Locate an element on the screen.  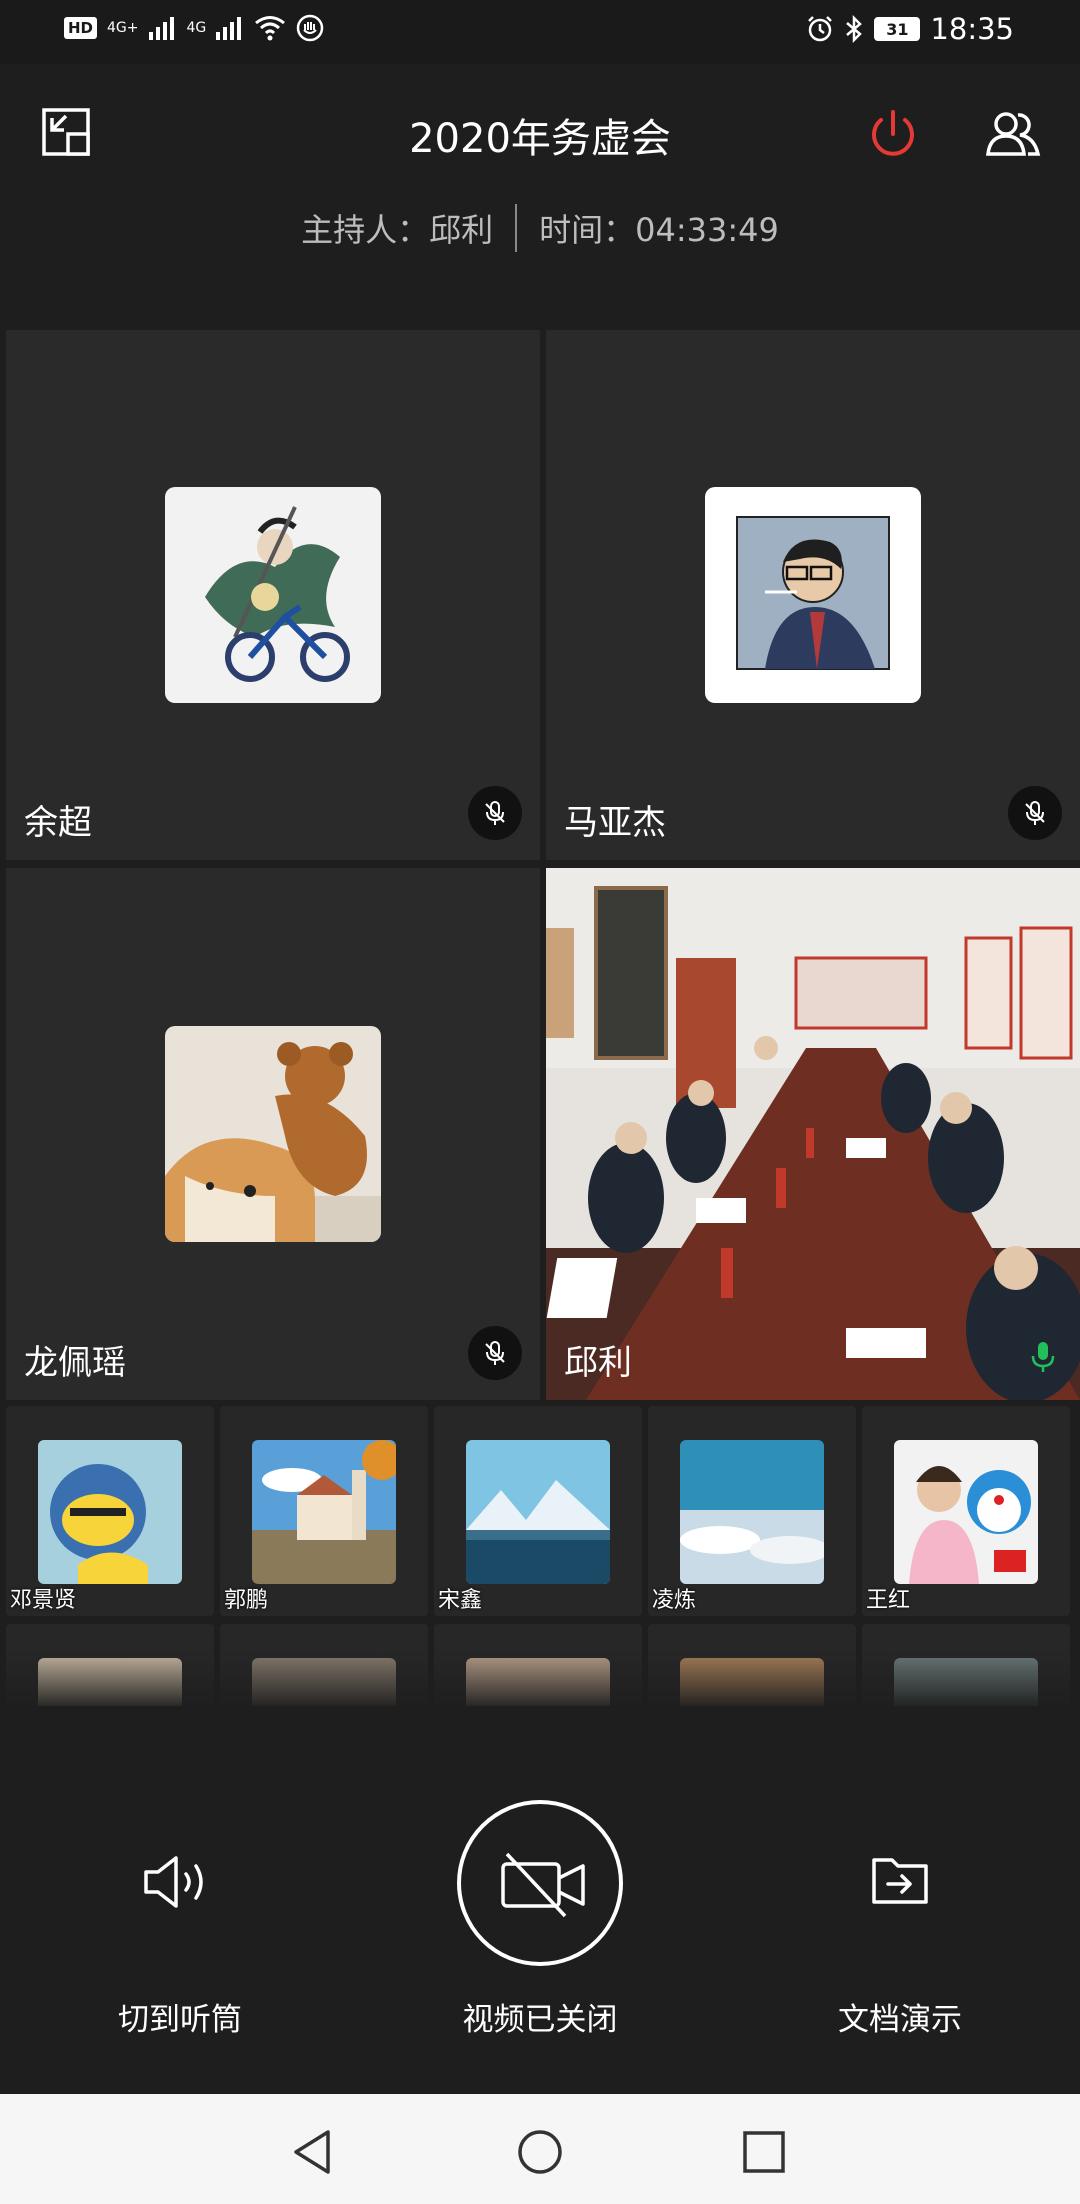
thumbnail-tile: 郭鹏 is located at coordinates (324, 1511).